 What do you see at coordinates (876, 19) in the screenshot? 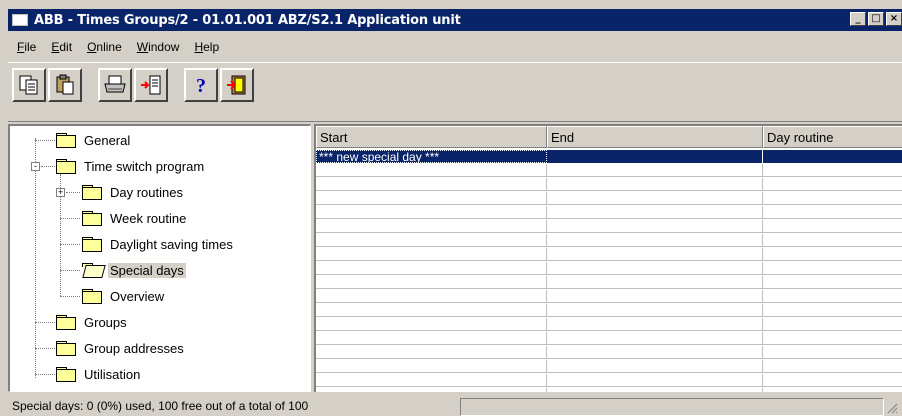
I see `maximize-button: □` at bounding box center [876, 19].